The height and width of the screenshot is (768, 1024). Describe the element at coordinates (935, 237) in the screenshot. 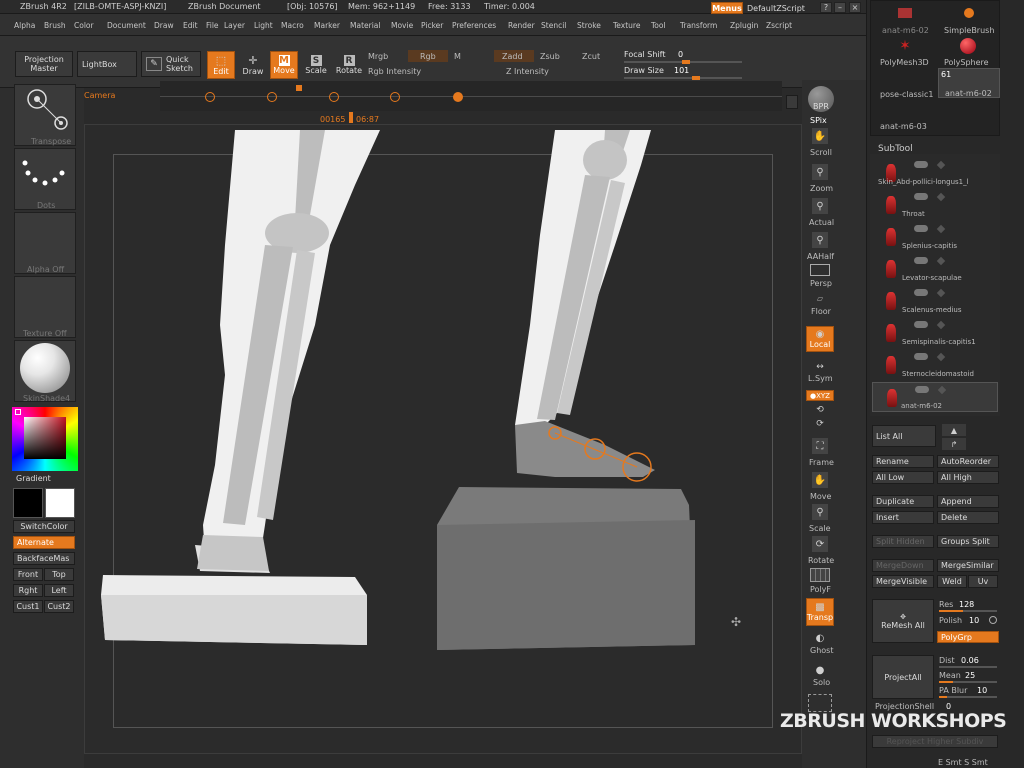

I see `subtool-row: Splenius-capitis` at that location.